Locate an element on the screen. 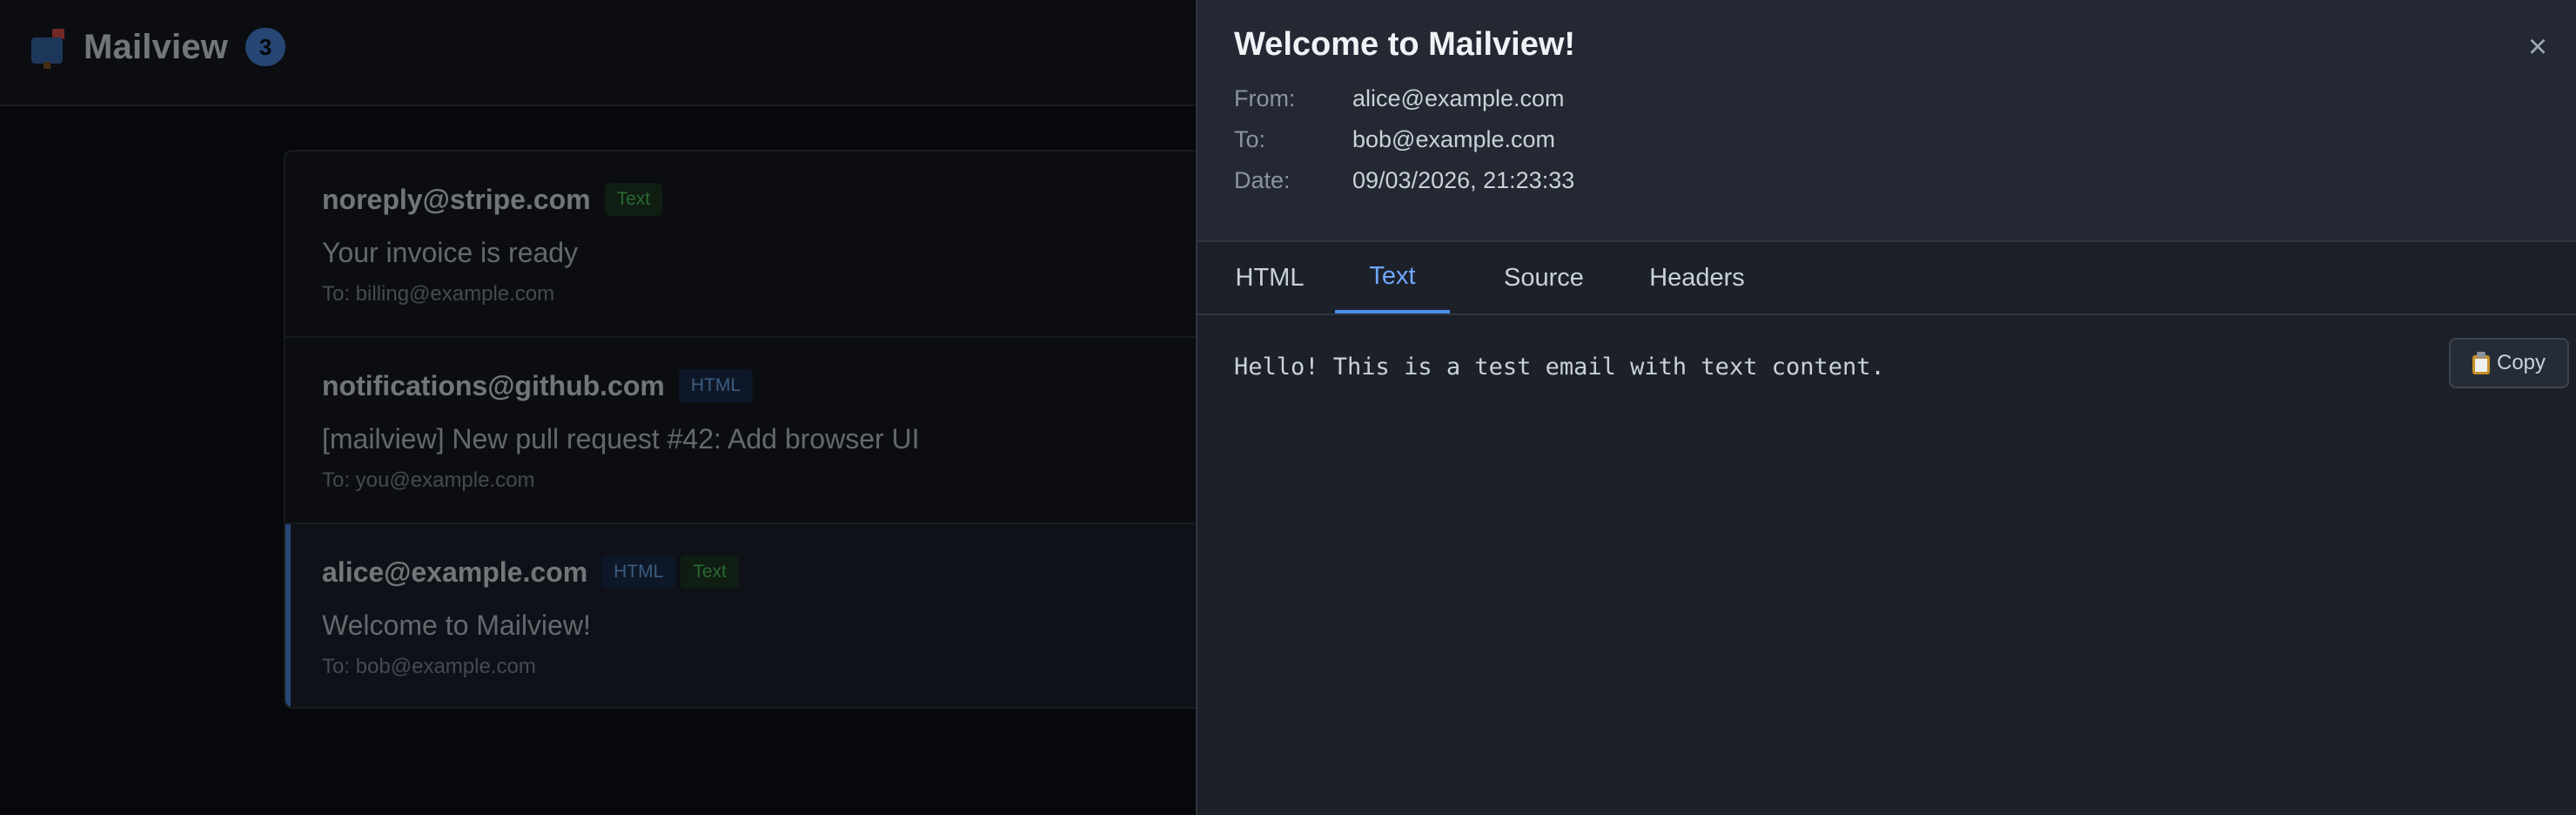 The width and height of the screenshot is (2576, 815). meta-from-value: alice@example.com is located at coordinates (1458, 98).